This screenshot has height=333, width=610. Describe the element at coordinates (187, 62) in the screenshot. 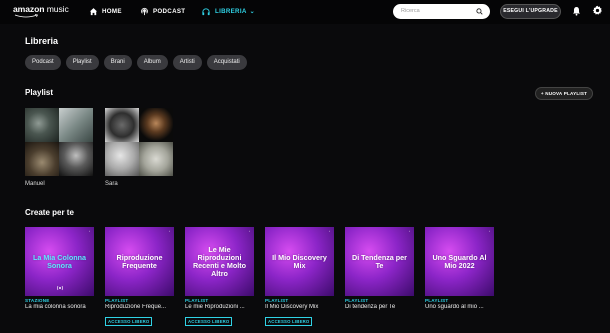

I see `chip-artisti: Artisti` at that location.